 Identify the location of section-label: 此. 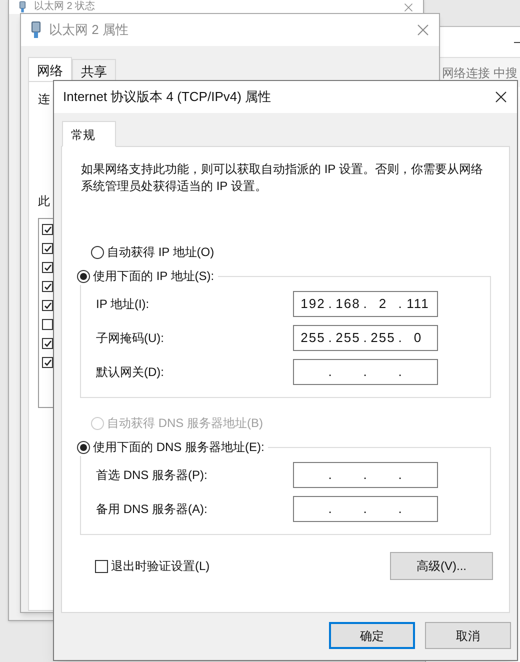
(44, 201).